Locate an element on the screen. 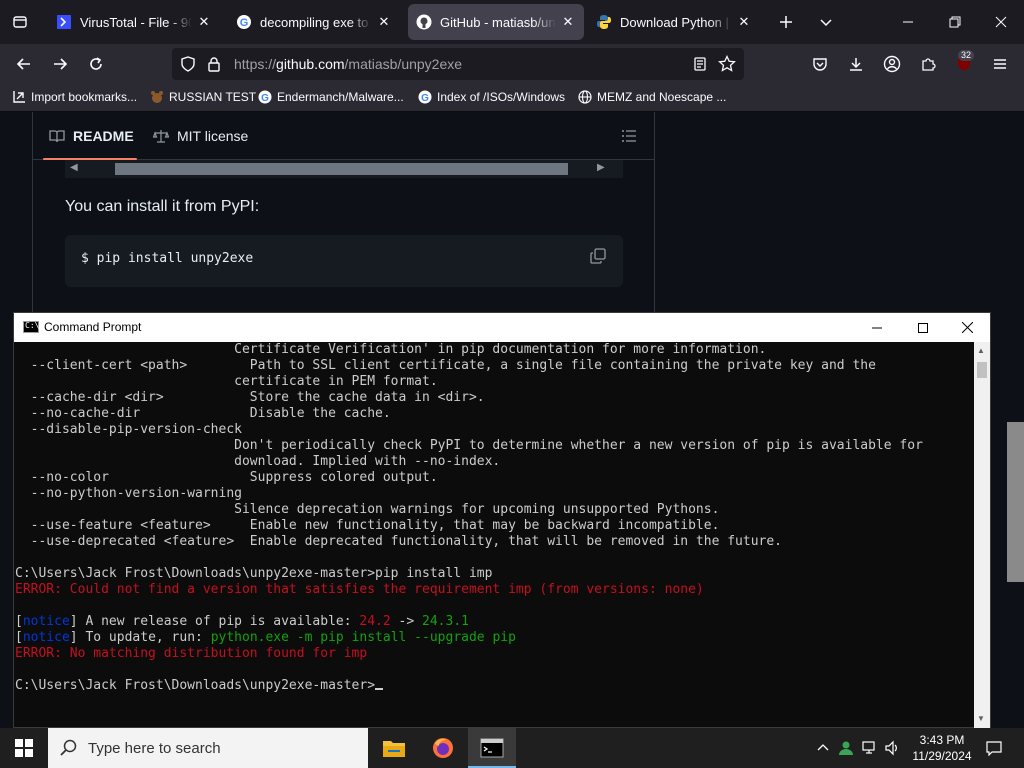 The width and height of the screenshot is (1024, 768). maximize-window-button is located at coordinates (955, 22).